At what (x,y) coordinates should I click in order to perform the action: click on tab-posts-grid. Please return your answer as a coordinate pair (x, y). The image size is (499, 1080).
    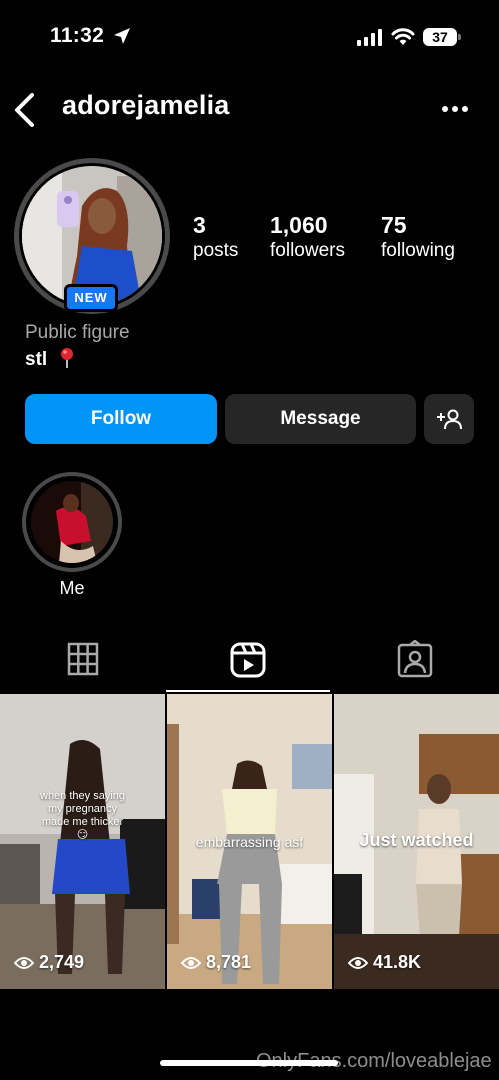
    Looking at the image, I should click on (83, 660).